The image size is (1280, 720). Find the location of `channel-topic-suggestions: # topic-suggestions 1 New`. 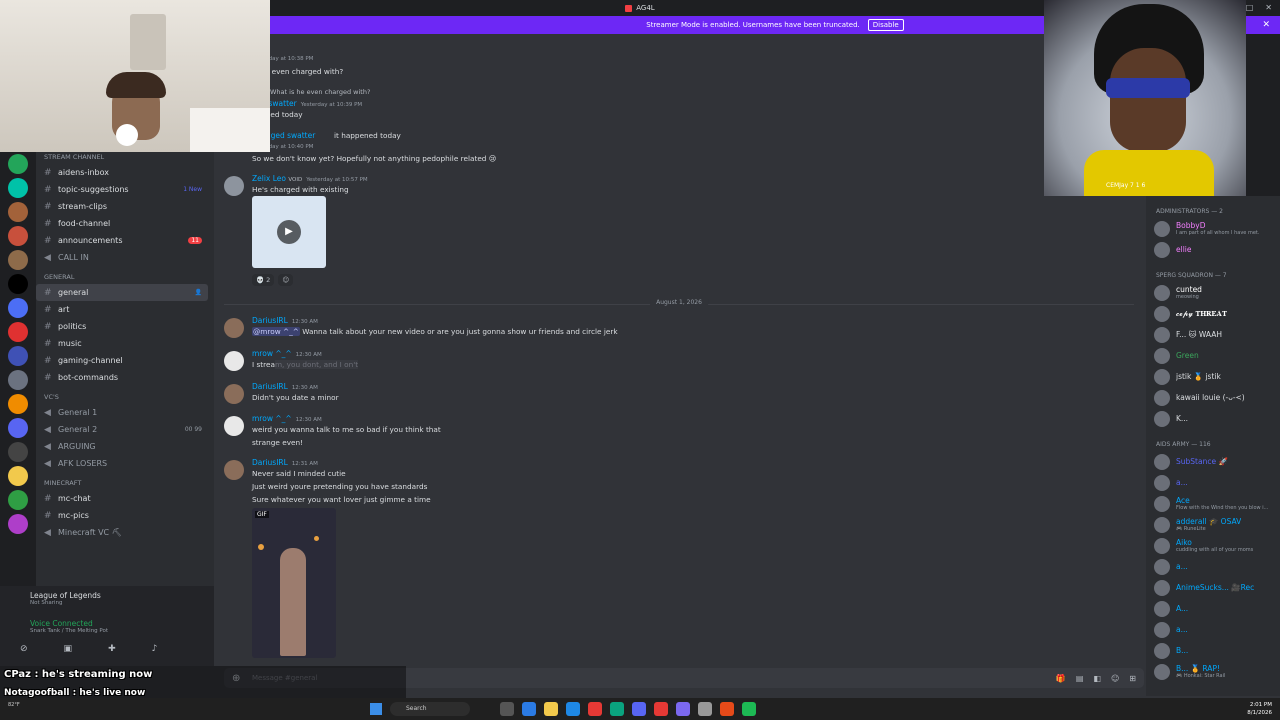

channel-topic-suggestions: # topic-suggestions 1 New is located at coordinates (122, 189).